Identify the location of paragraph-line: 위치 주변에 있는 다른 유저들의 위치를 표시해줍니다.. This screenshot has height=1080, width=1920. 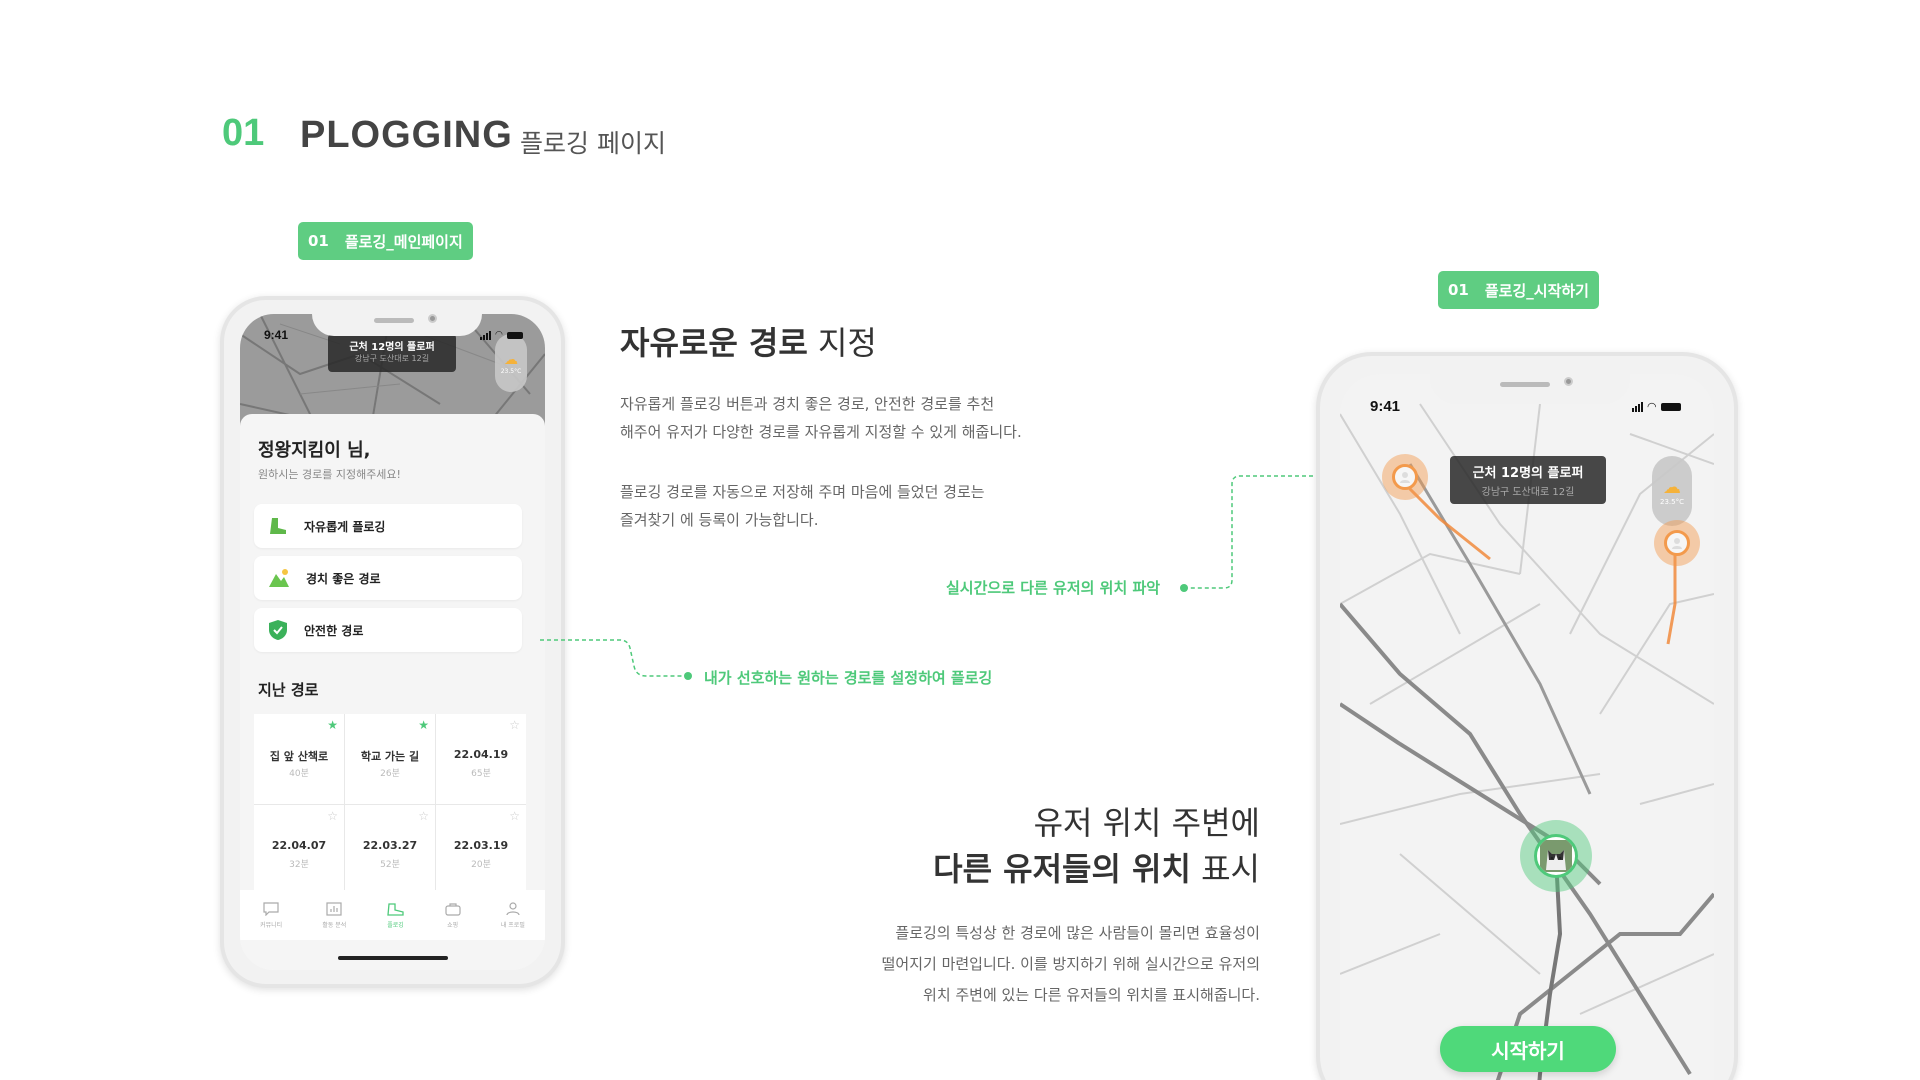
(1091, 995).